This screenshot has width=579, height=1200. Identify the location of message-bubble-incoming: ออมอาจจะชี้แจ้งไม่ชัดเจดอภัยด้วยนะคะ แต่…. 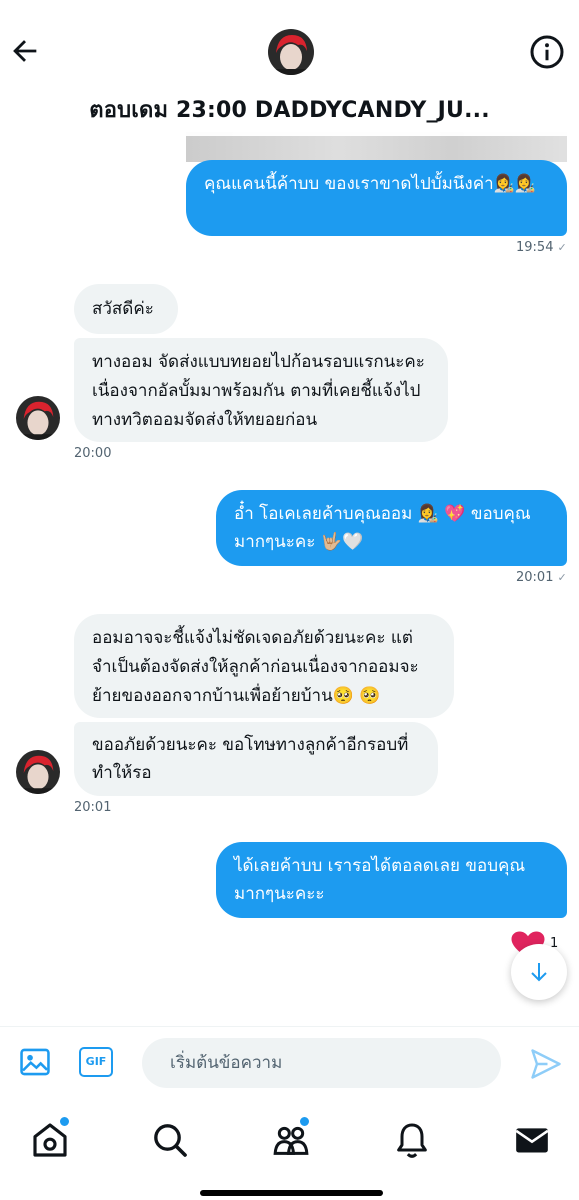
(264, 666).